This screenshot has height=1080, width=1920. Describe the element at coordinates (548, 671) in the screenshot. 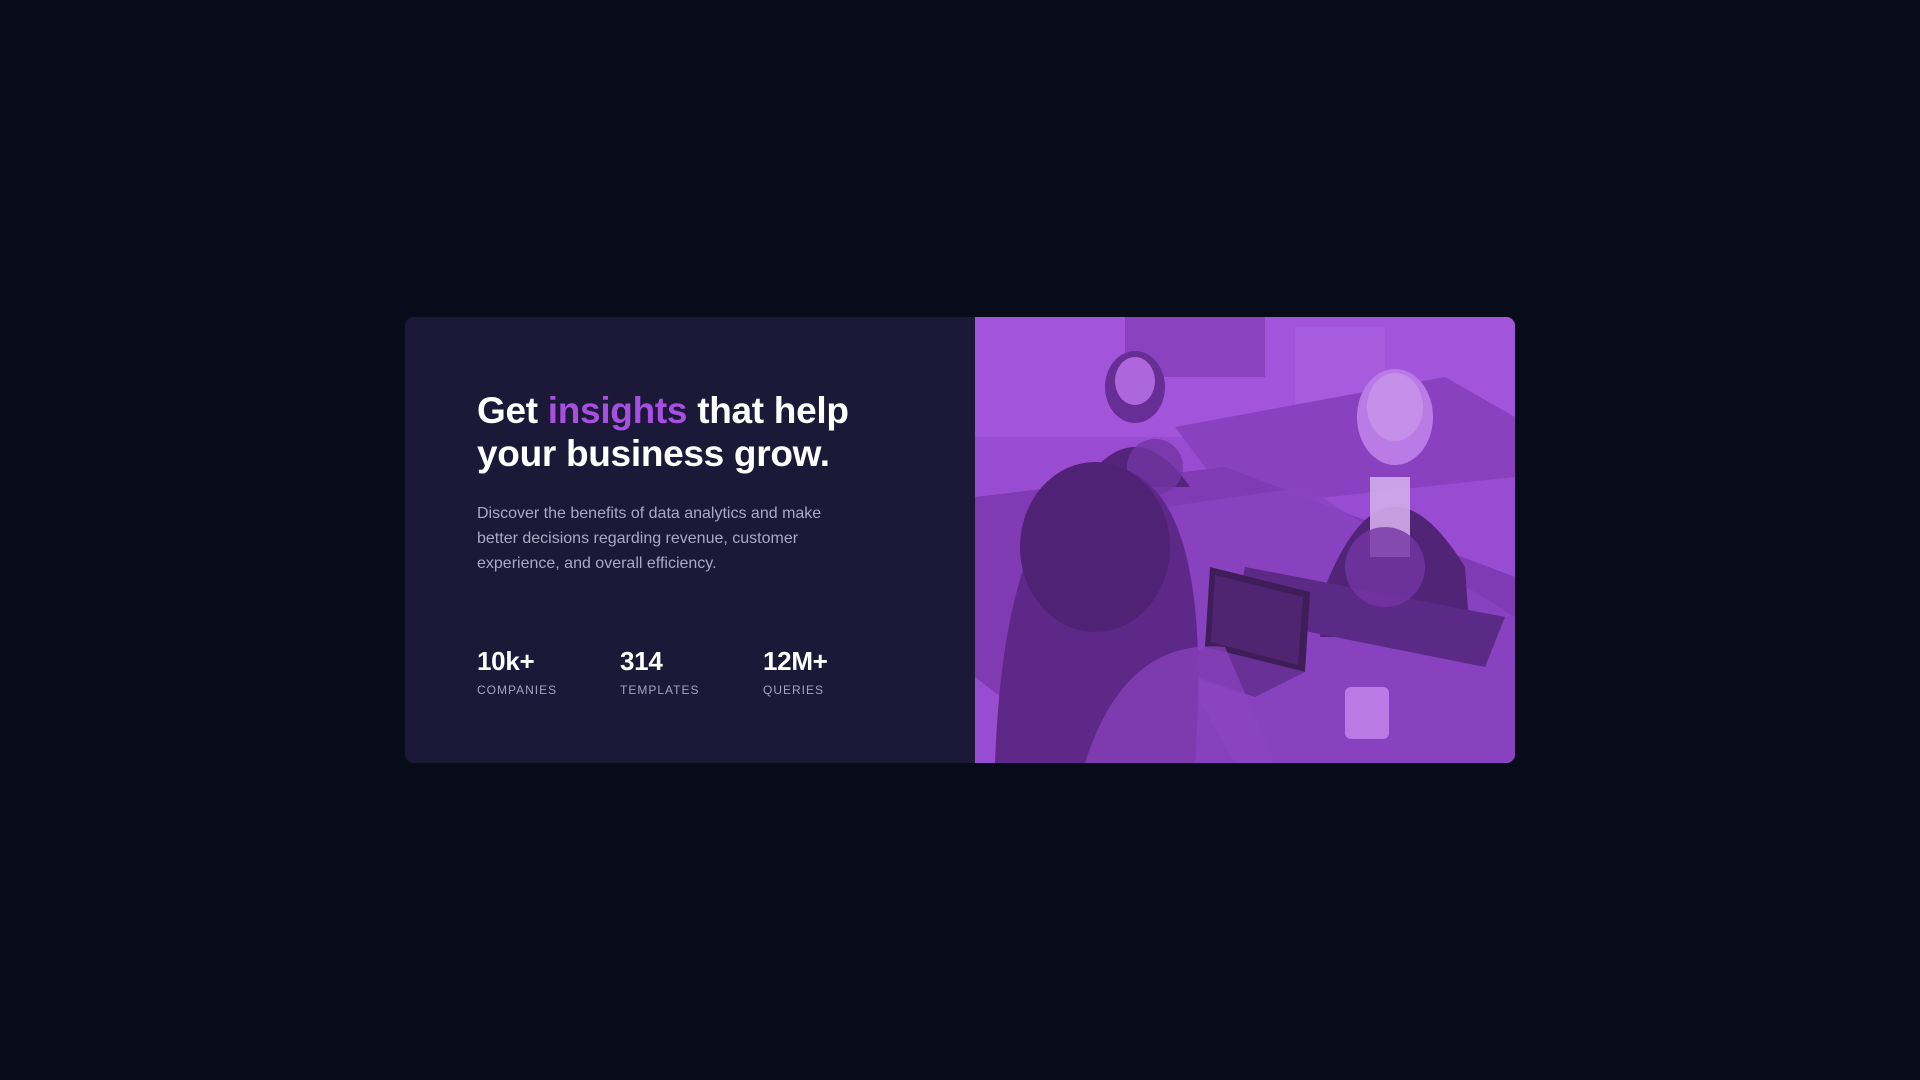

I see `stat-companies: 10k+ COMPANIES` at that location.